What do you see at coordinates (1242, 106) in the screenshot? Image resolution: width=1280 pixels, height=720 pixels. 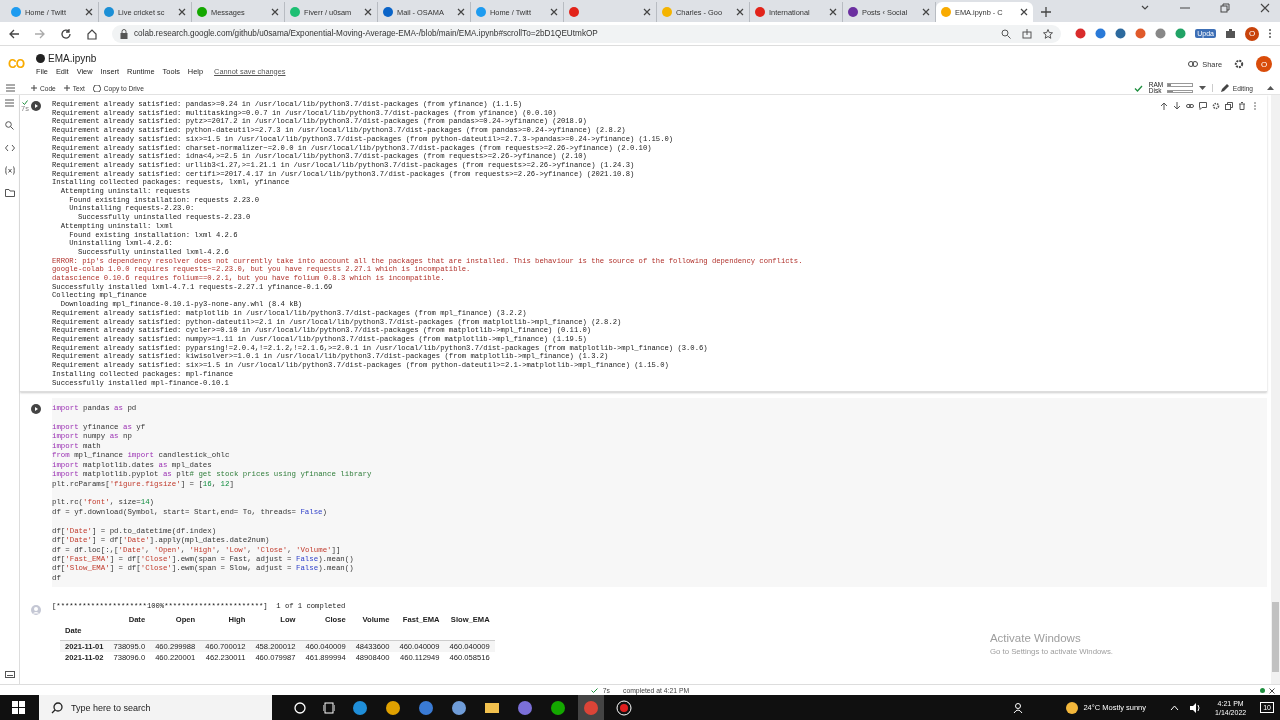 I see `delete-icon` at bounding box center [1242, 106].